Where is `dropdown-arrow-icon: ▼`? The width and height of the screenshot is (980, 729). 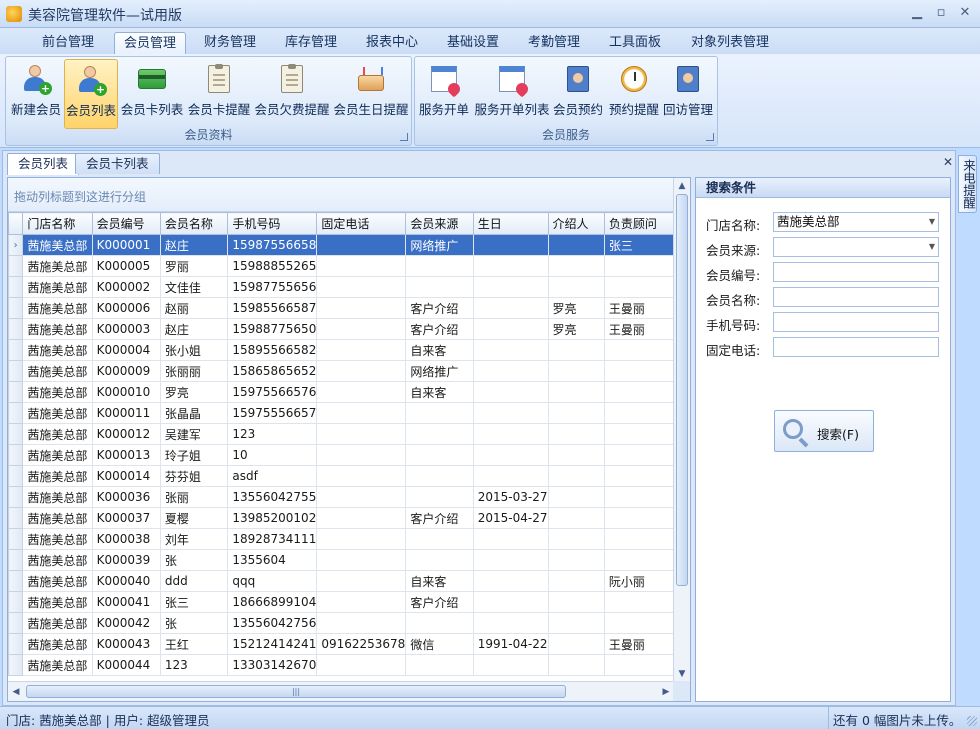
dropdown-arrow-icon: ▼ is located at coordinates (932, 247).